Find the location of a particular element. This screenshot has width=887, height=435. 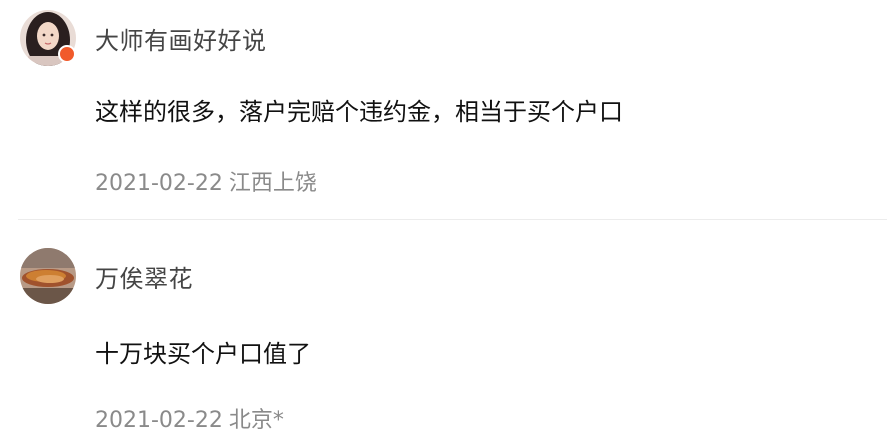

divider is located at coordinates (452, 219).